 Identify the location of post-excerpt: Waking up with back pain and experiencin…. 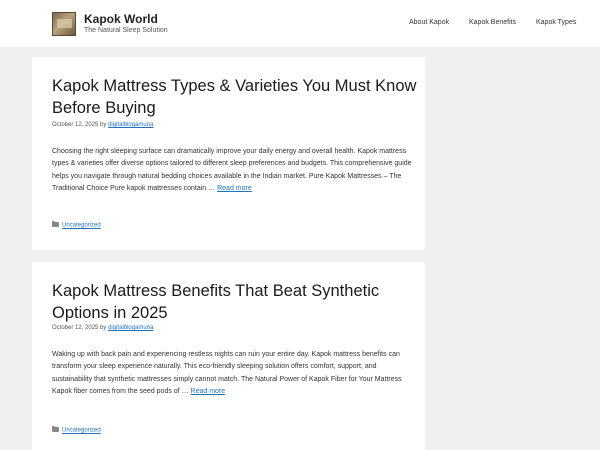
(232, 373).